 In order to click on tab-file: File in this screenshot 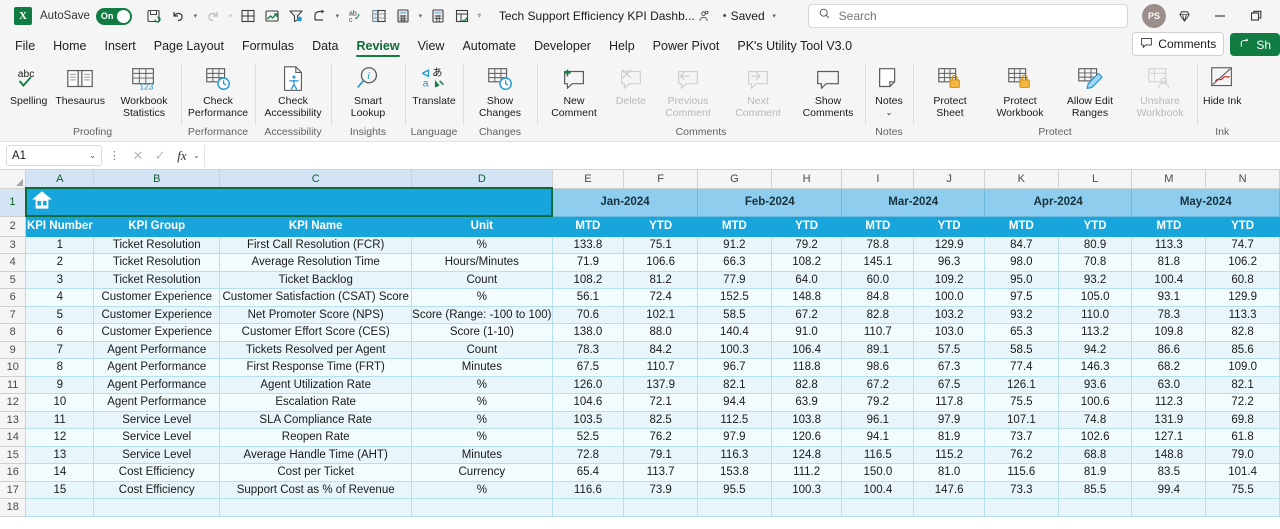, I will do `click(25, 47)`.